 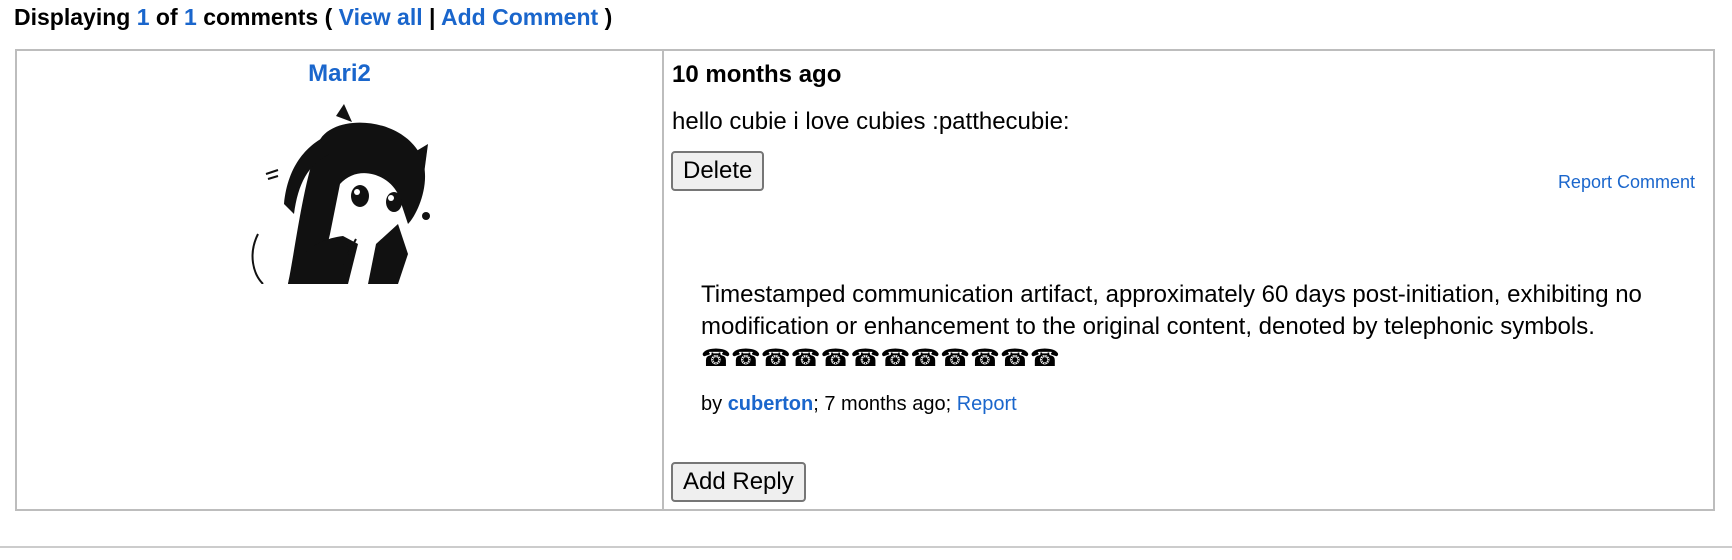 I want to click on footer-divider, so click(x=866, y=547).